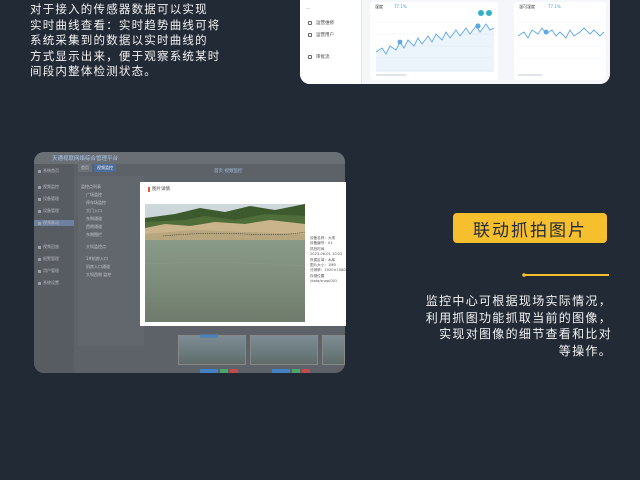  I want to click on chart-sidebar: — 运营维修 运营用户 审批流, so click(331, 42).